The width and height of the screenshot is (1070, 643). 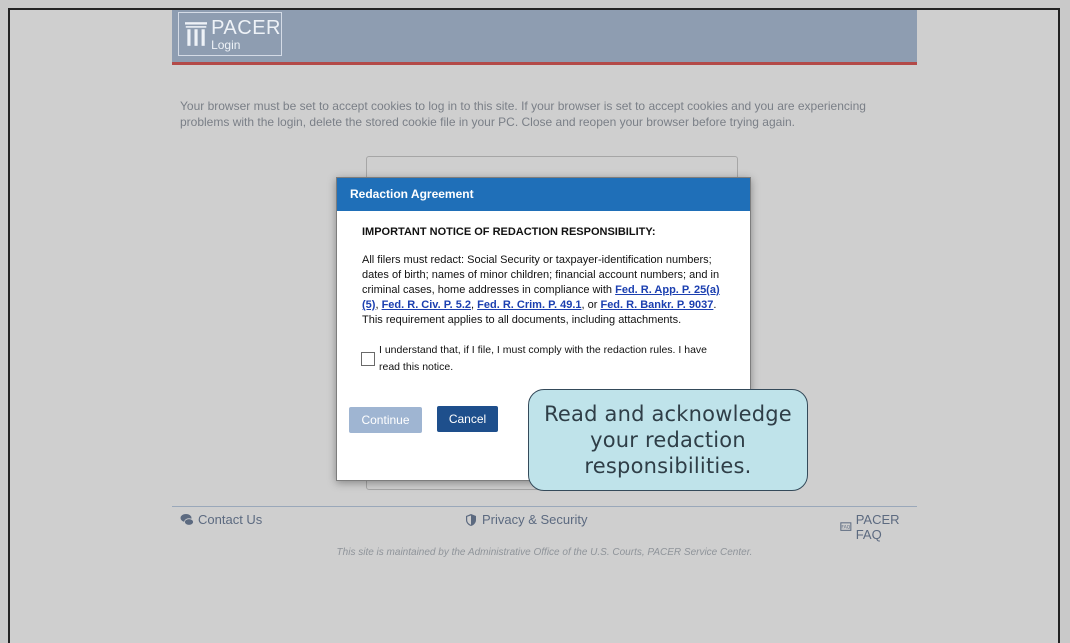 What do you see at coordinates (529, 305) in the screenshot?
I see `fed-r-crim-p-link: Fed. R. Crim. P. 49.1` at bounding box center [529, 305].